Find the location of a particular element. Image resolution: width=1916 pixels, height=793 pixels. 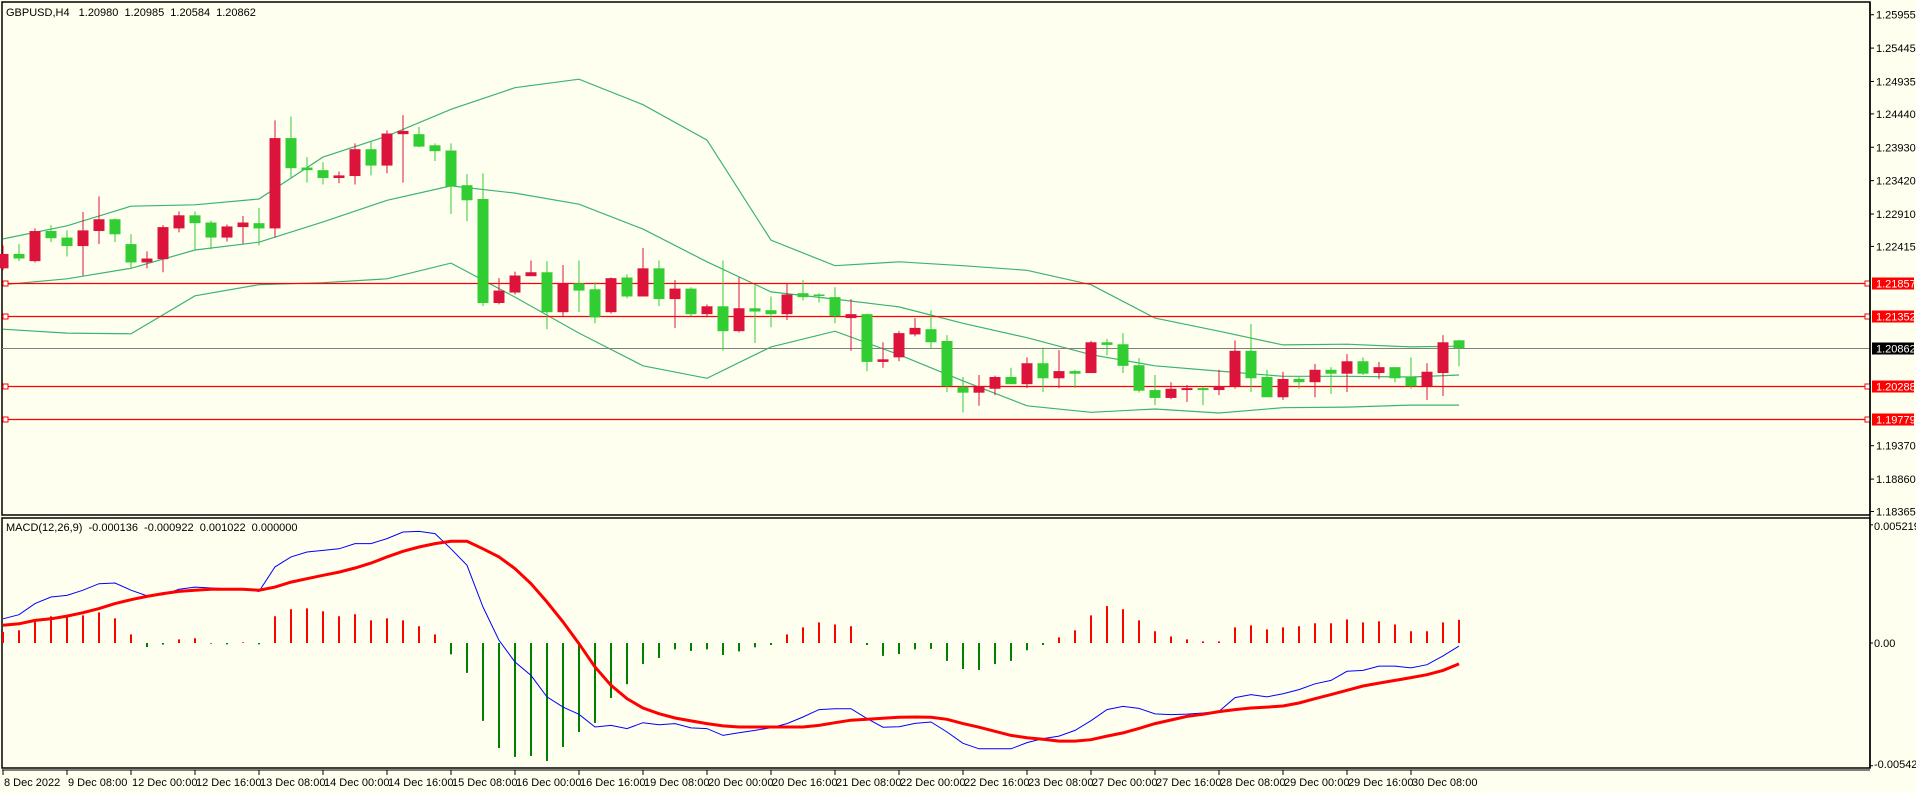

time-tick-label: 20 Dec 16:00 is located at coordinates (804, 783).